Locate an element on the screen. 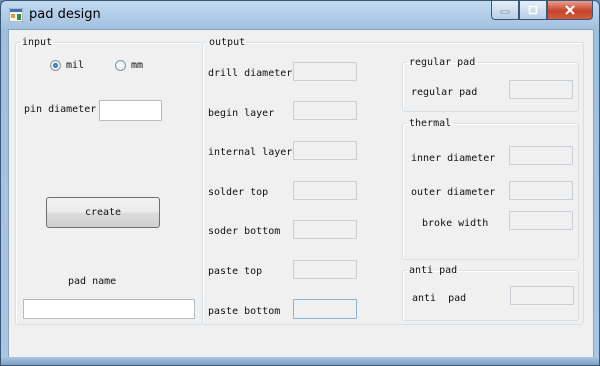 Image resolution: width=600 pixels, height=366 pixels. output-legend: output is located at coordinates (227, 42).